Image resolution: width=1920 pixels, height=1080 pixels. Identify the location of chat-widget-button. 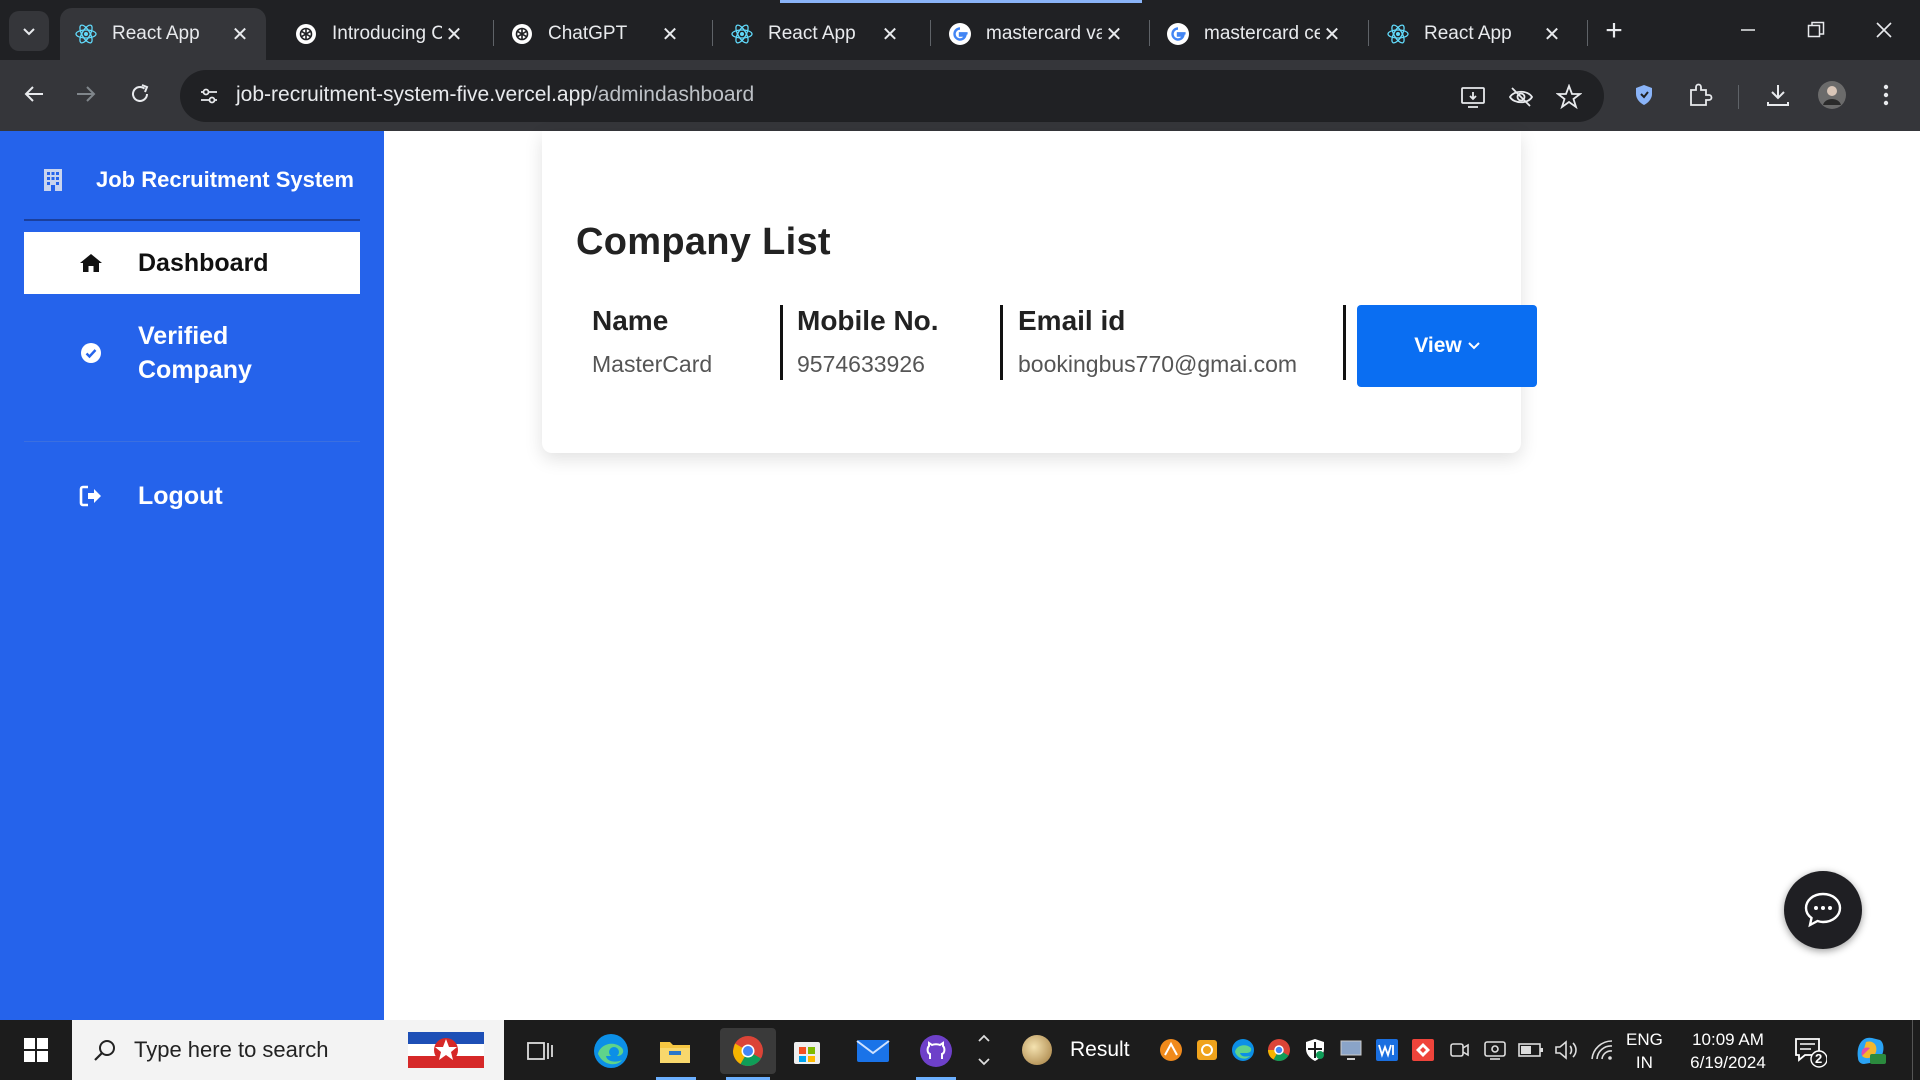
(1823, 910).